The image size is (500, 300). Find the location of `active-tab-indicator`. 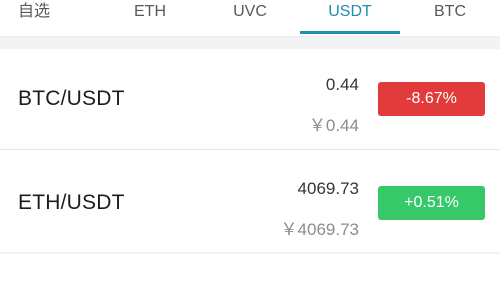

active-tab-indicator is located at coordinates (350, 32).